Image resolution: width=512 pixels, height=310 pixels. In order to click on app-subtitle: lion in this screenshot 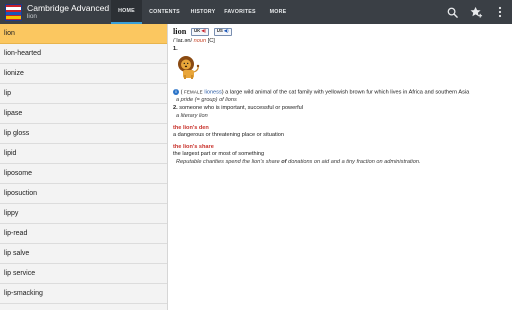, I will do `click(32, 17)`.